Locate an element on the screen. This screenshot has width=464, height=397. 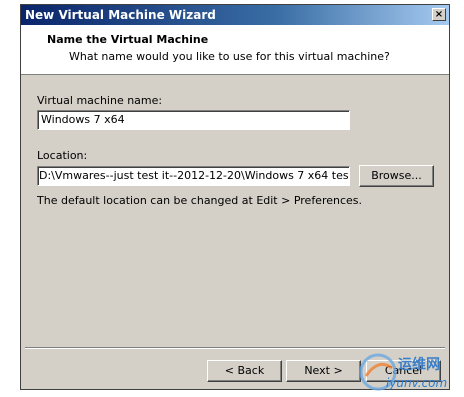
next-button: Next > is located at coordinates (323, 371).